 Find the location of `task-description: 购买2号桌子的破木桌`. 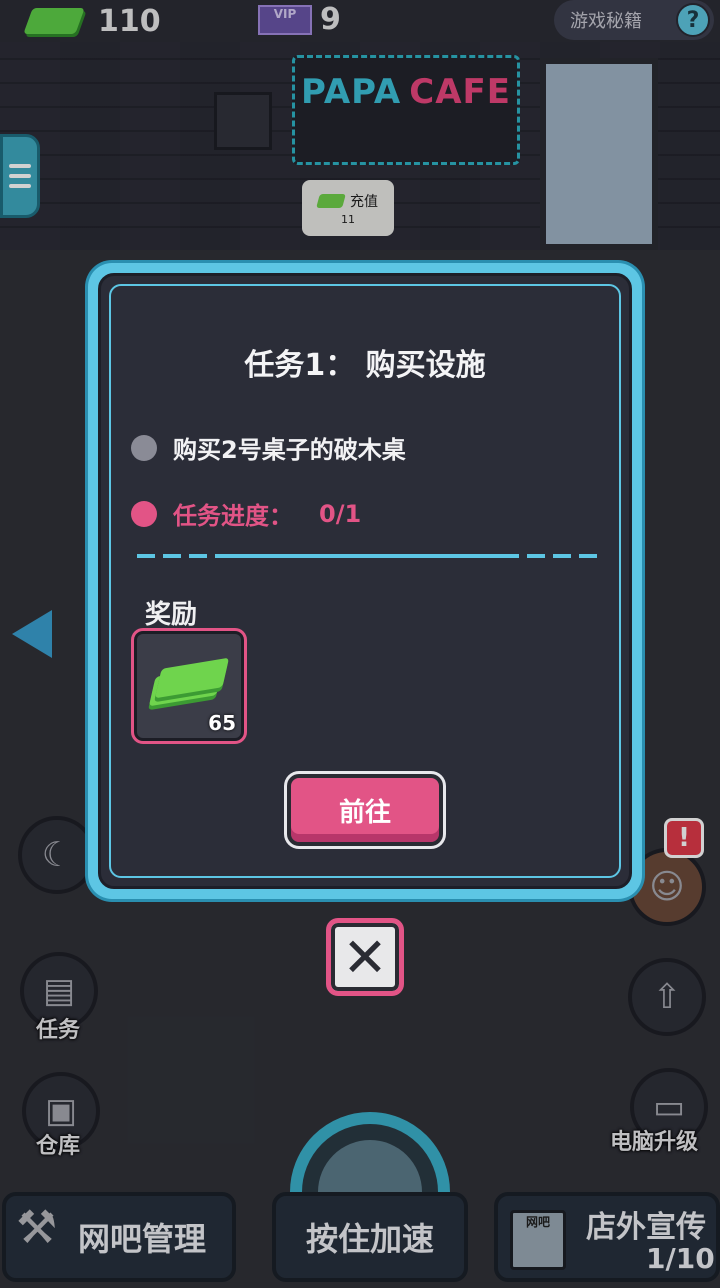

task-description: 购买2号桌子的破木桌 is located at coordinates (289, 450).